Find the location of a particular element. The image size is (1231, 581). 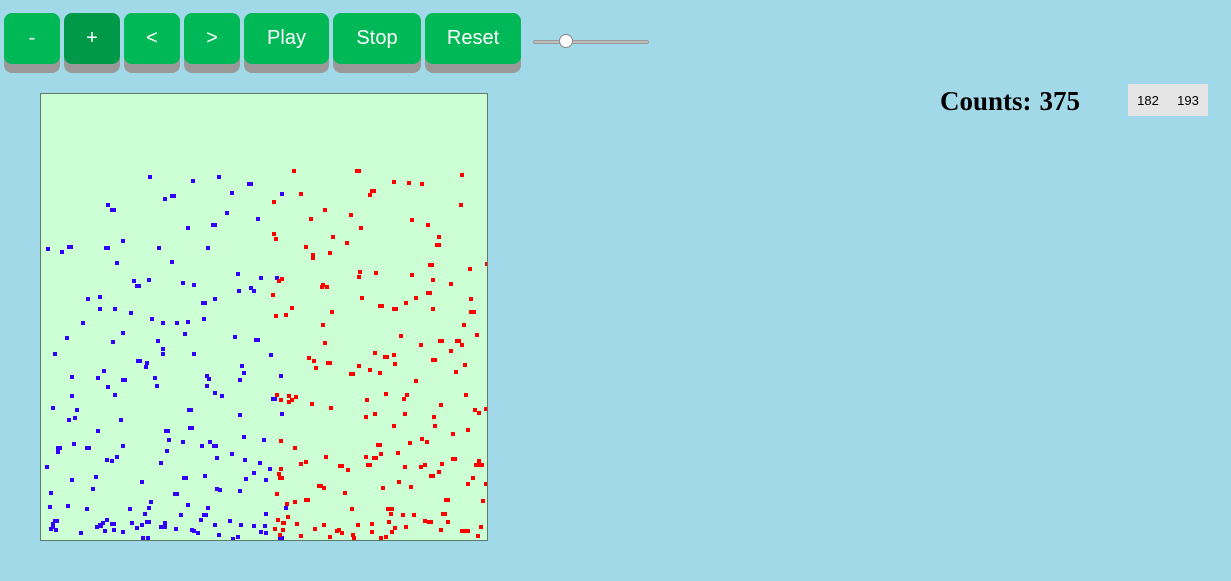

reset-button: Reset is located at coordinates (473, 38).